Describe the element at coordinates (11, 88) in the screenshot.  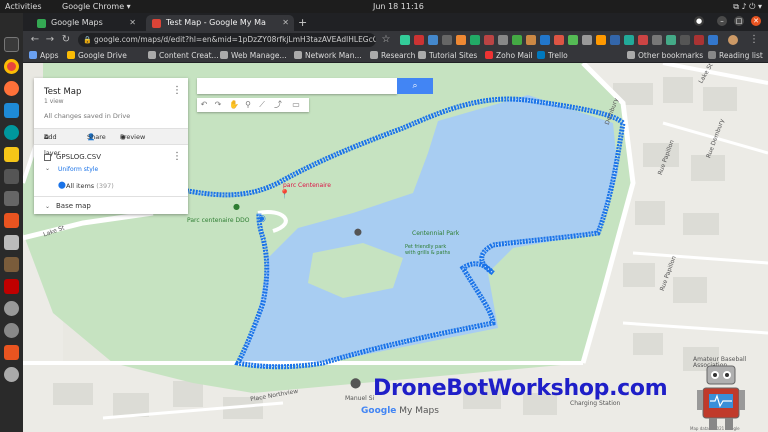
I see `firefox-icon` at that location.